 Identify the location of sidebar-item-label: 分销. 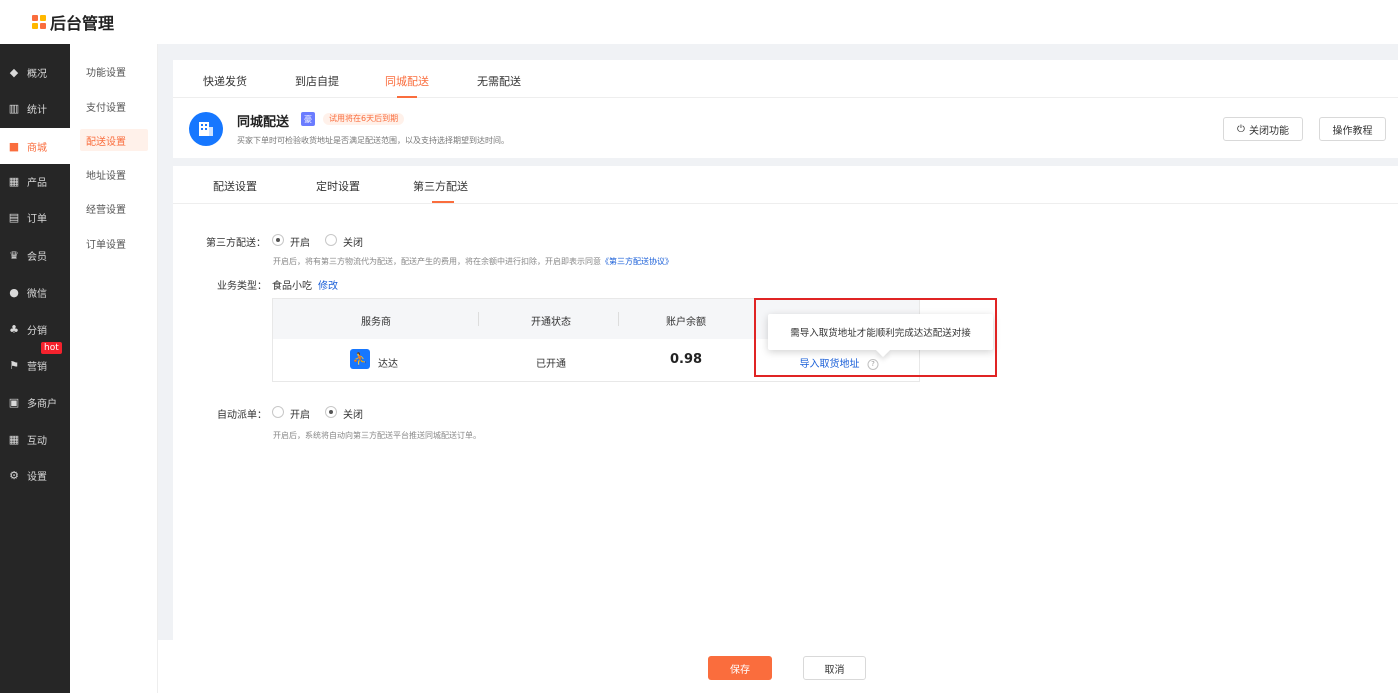
(37, 331).